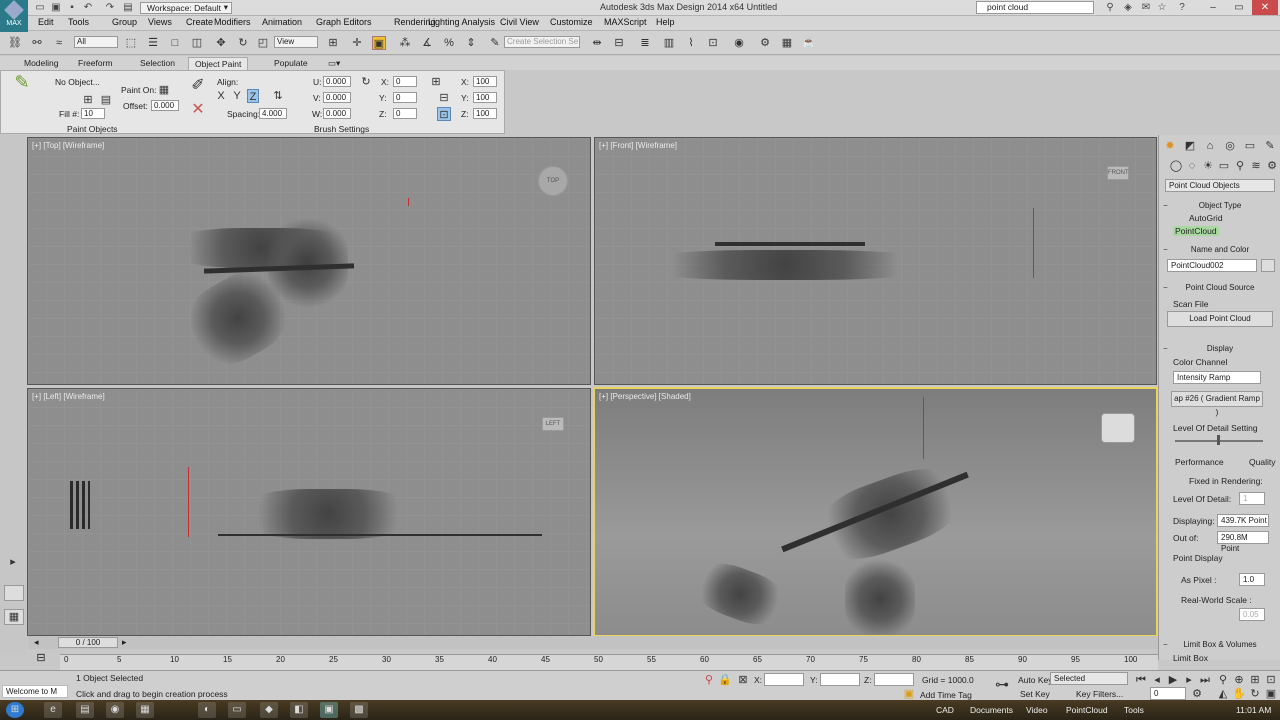 The height and width of the screenshot is (720, 1280). I want to click on orbit-icon: ↻, so click(1255, 694).